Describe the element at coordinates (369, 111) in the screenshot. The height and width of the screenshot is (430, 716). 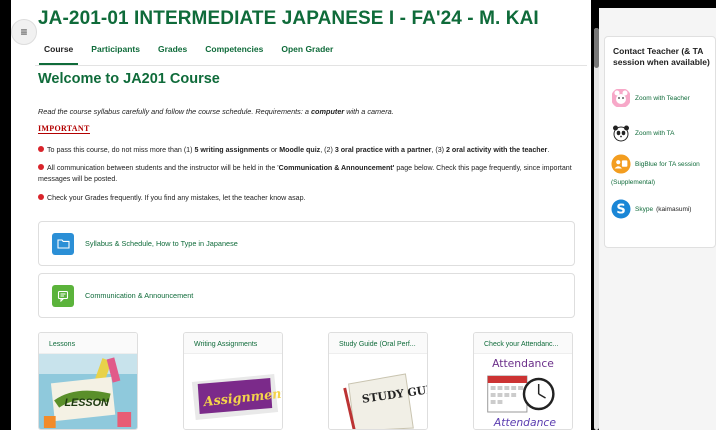
I see `intro-suffix: with a camera.` at that location.